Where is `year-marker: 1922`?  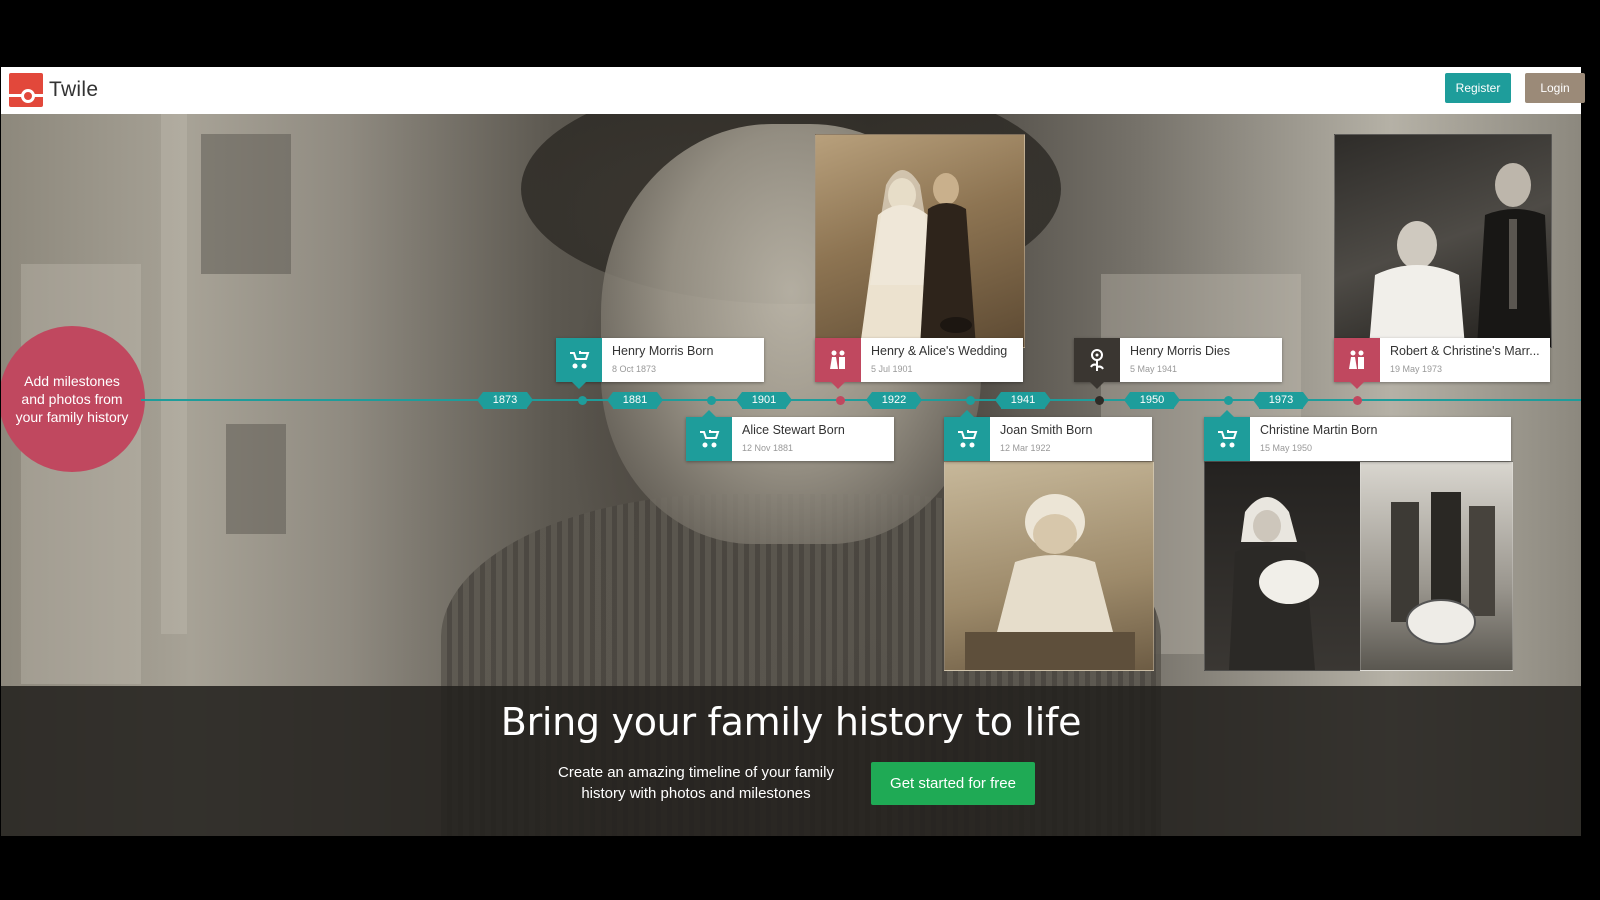 year-marker: 1922 is located at coordinates (894, 400).